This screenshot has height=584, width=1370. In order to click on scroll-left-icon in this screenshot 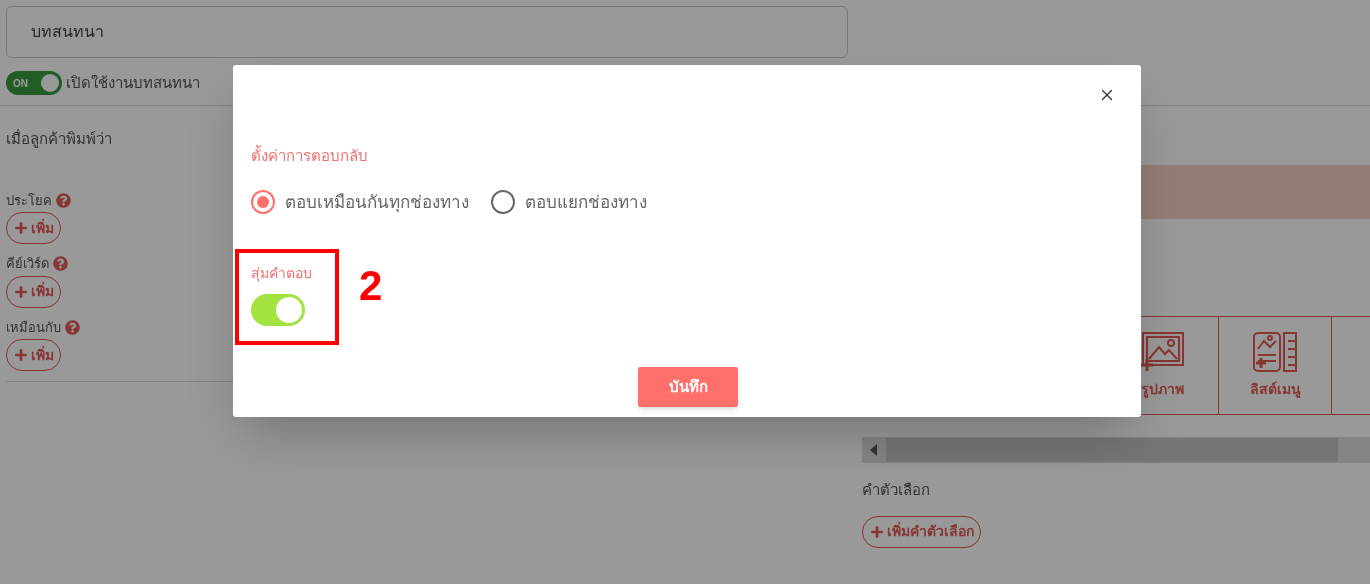, I will do `click(874, 450)`.